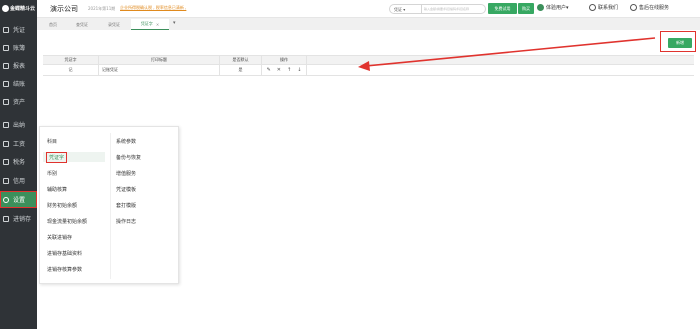  Describe the element at coordinates (62, 205) in the screenshot. I see `menu-item-initial-balance: 财务初始余额` at that location.